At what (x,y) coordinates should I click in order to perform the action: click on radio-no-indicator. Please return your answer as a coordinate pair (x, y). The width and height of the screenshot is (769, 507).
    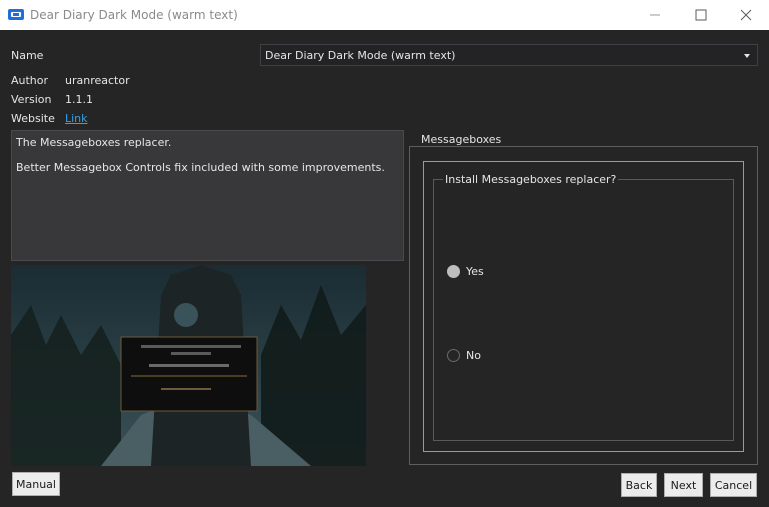
    Looking at the image, I should click on (453, 355).